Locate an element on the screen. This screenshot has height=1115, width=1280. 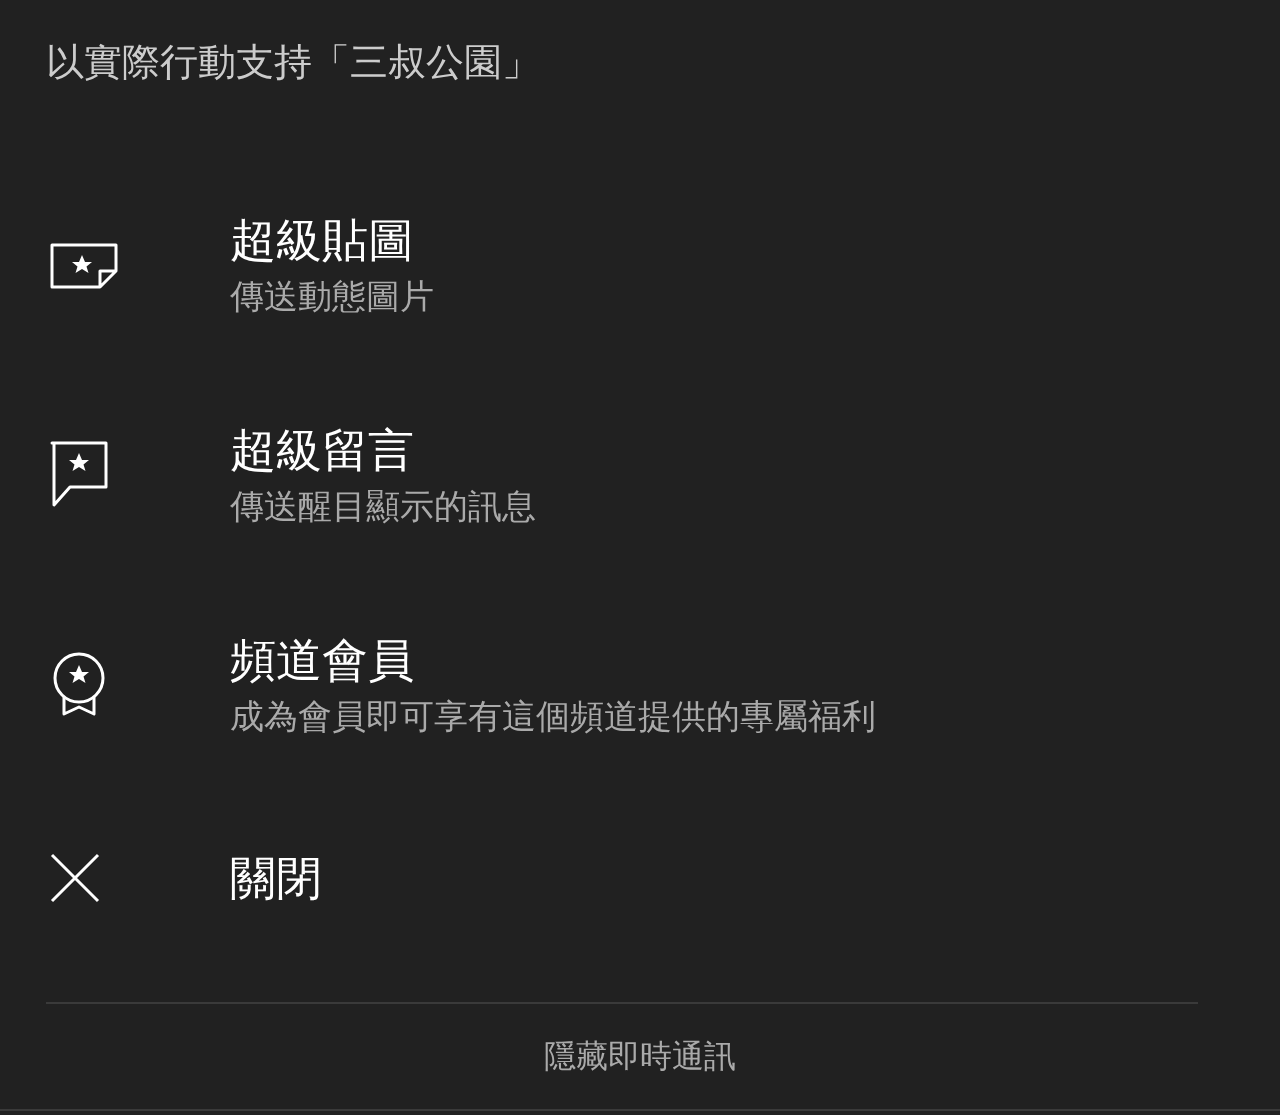
panel-title: 以實際行動支持「三叔公園」 is located at coordinates (293, 62).